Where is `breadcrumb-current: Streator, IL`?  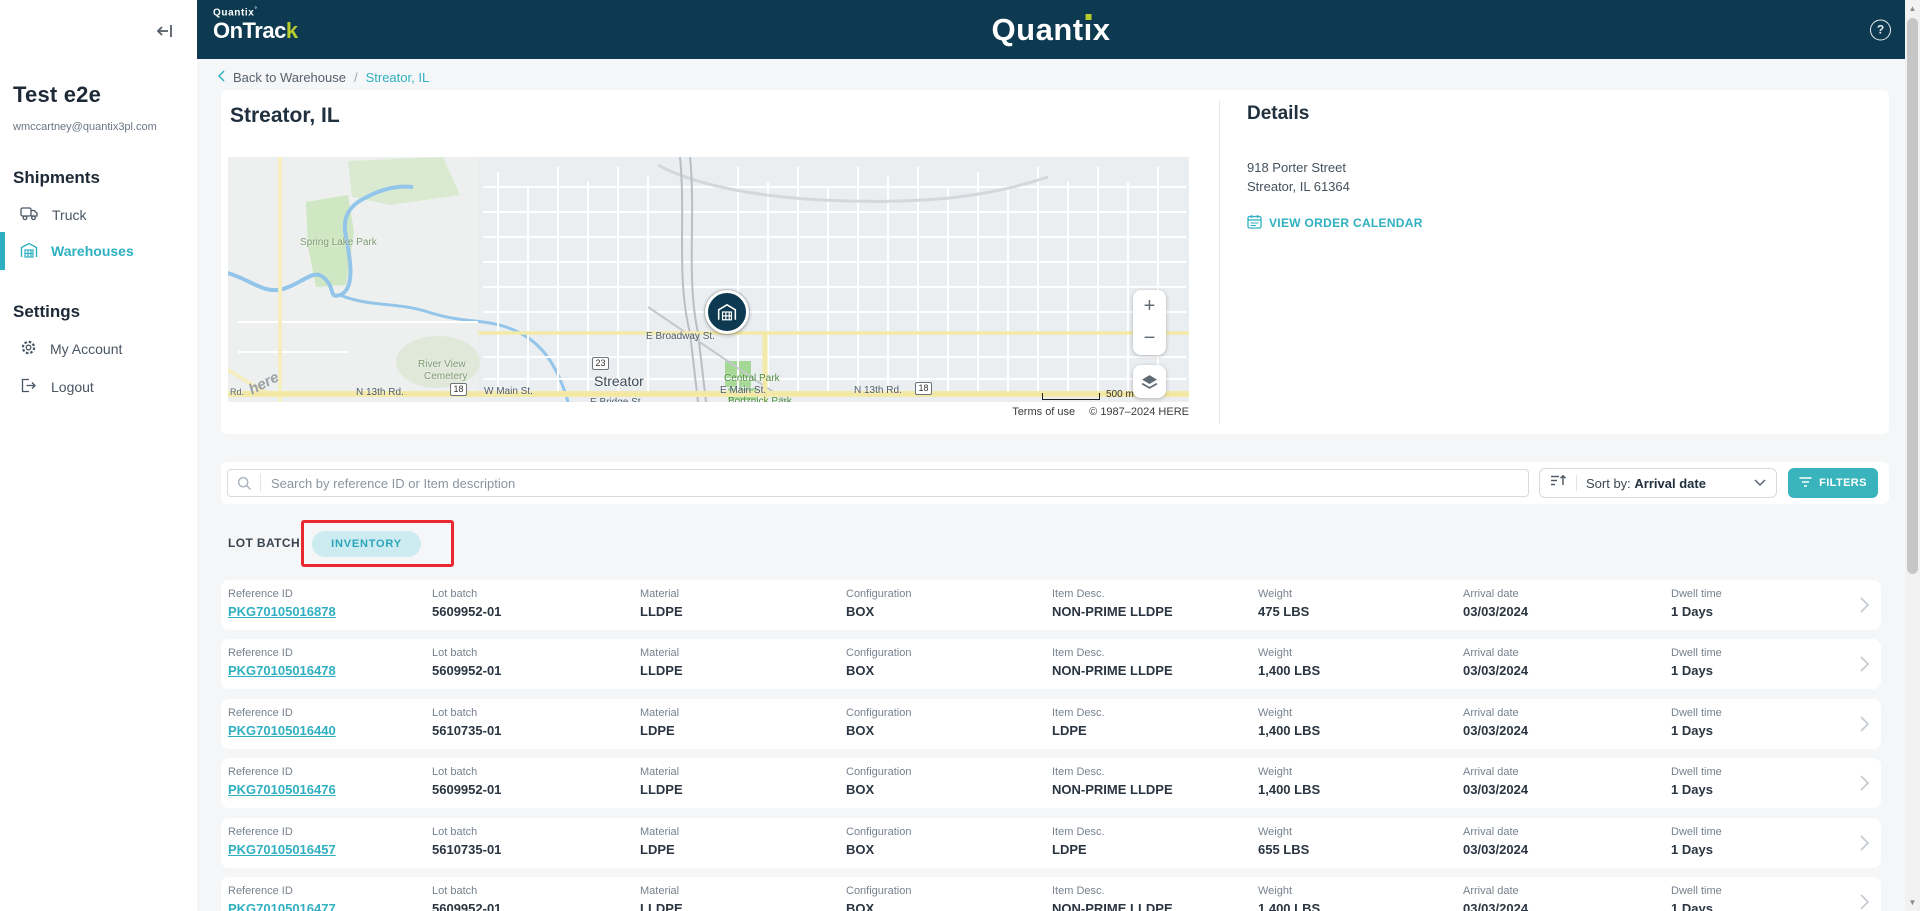 breadcrumb-current: Streator, IL is located at coordinates (398, 77).